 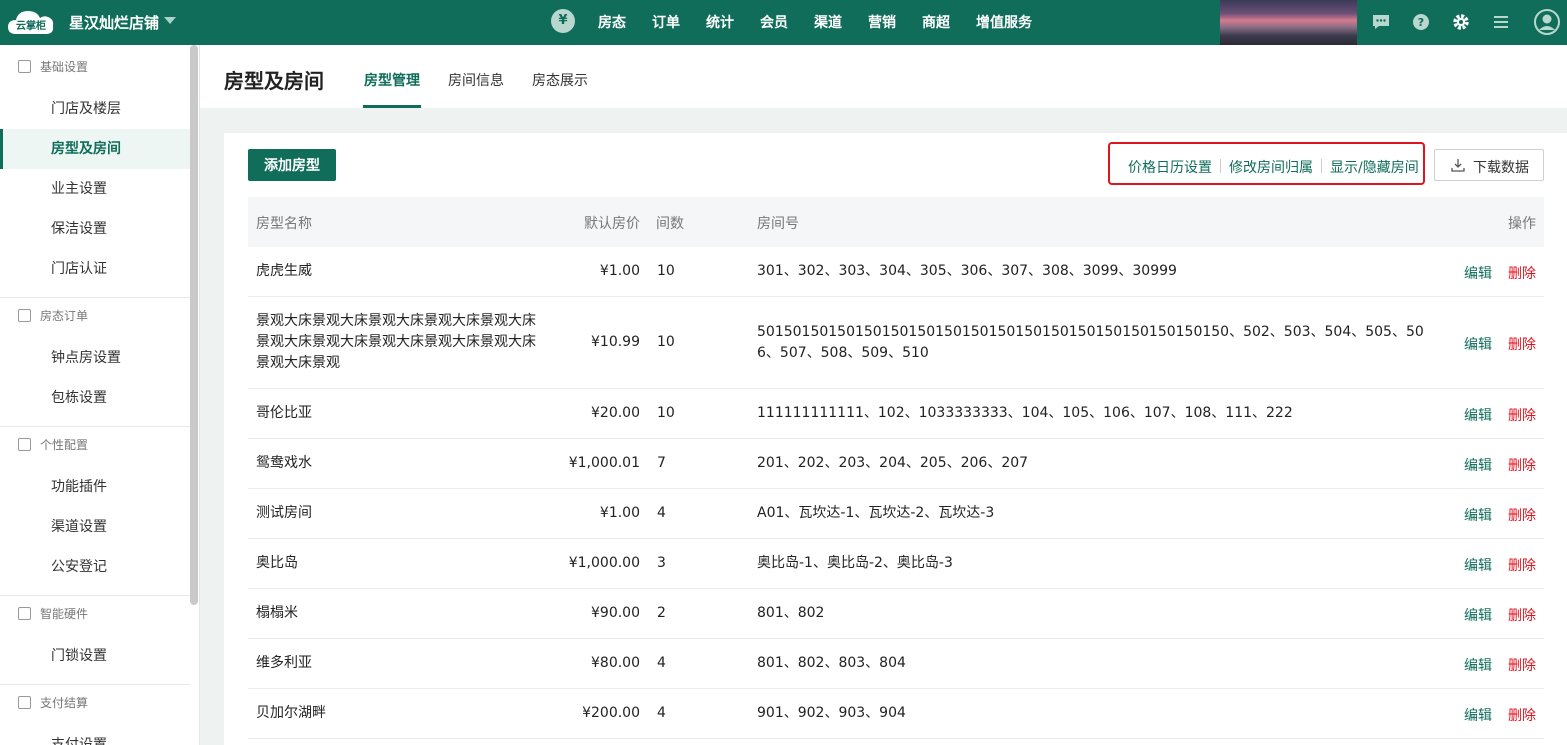 I want to click on download-data-button: 下载数据, so click(x=1489, y=165).